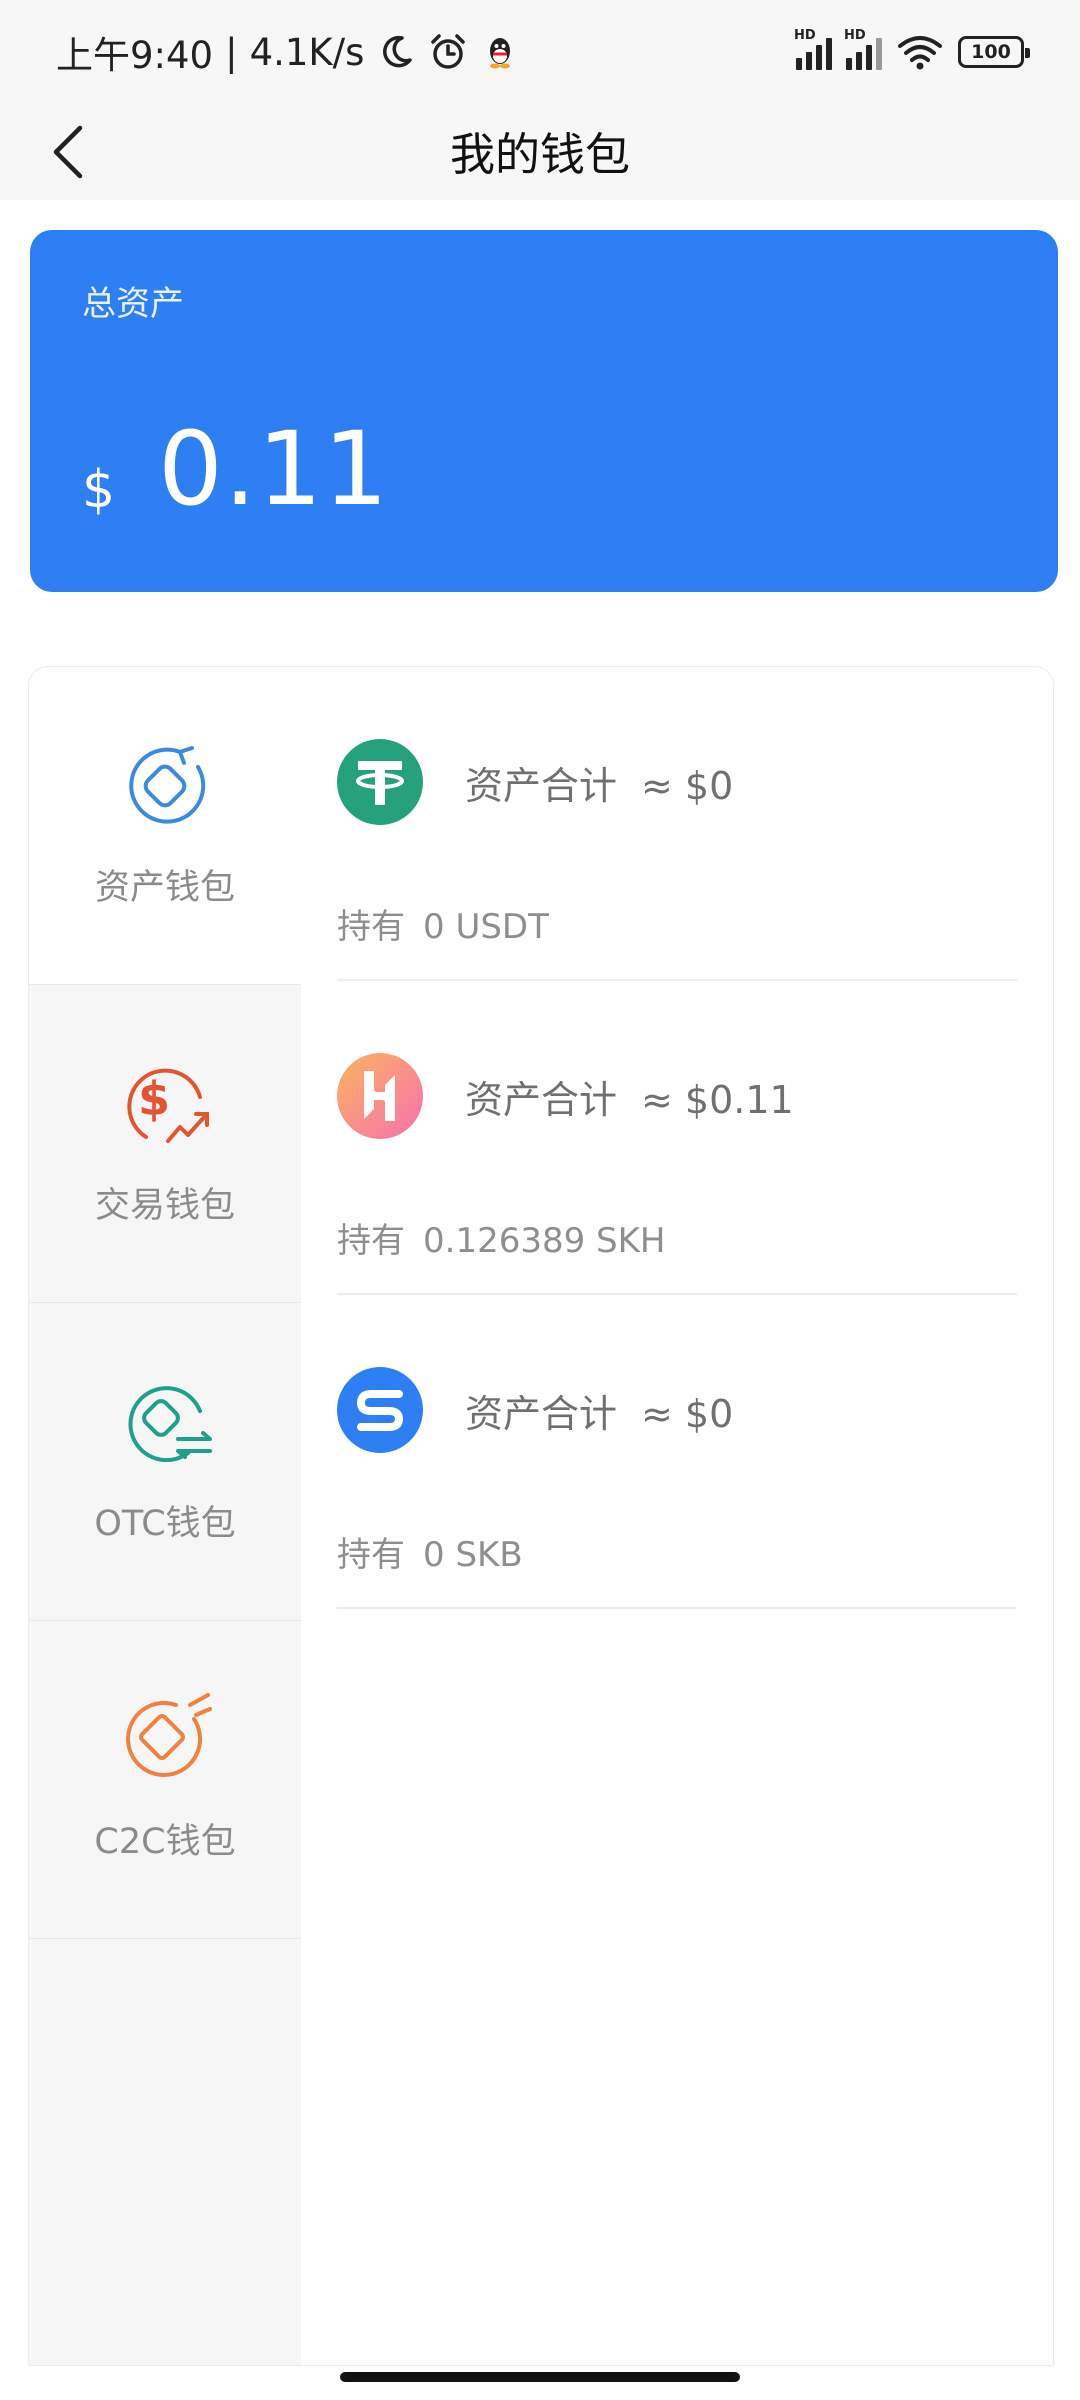 This screenshot has height=2400, width=1080. Describe the element at coordinates (165, 1780) in the screenshot. I see `sidebar-item-c2c-wallet: C2C钱包` at that location.